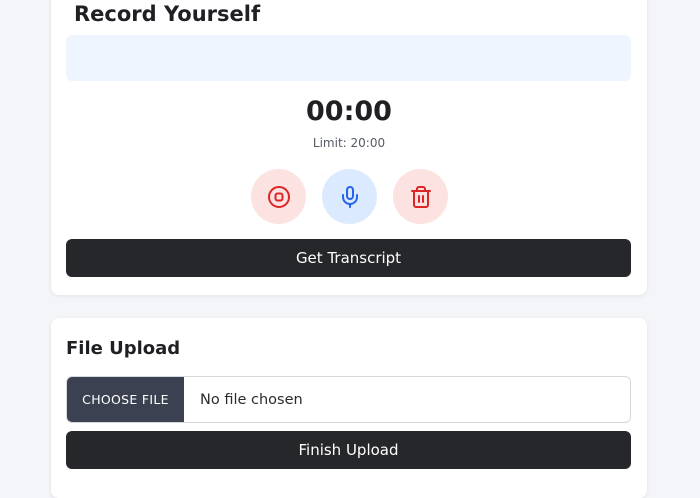 Image resolution: width=700 pixels, height=498 pixels. I want to click on time-limit: Limit: 20:00, so click(349, 143).